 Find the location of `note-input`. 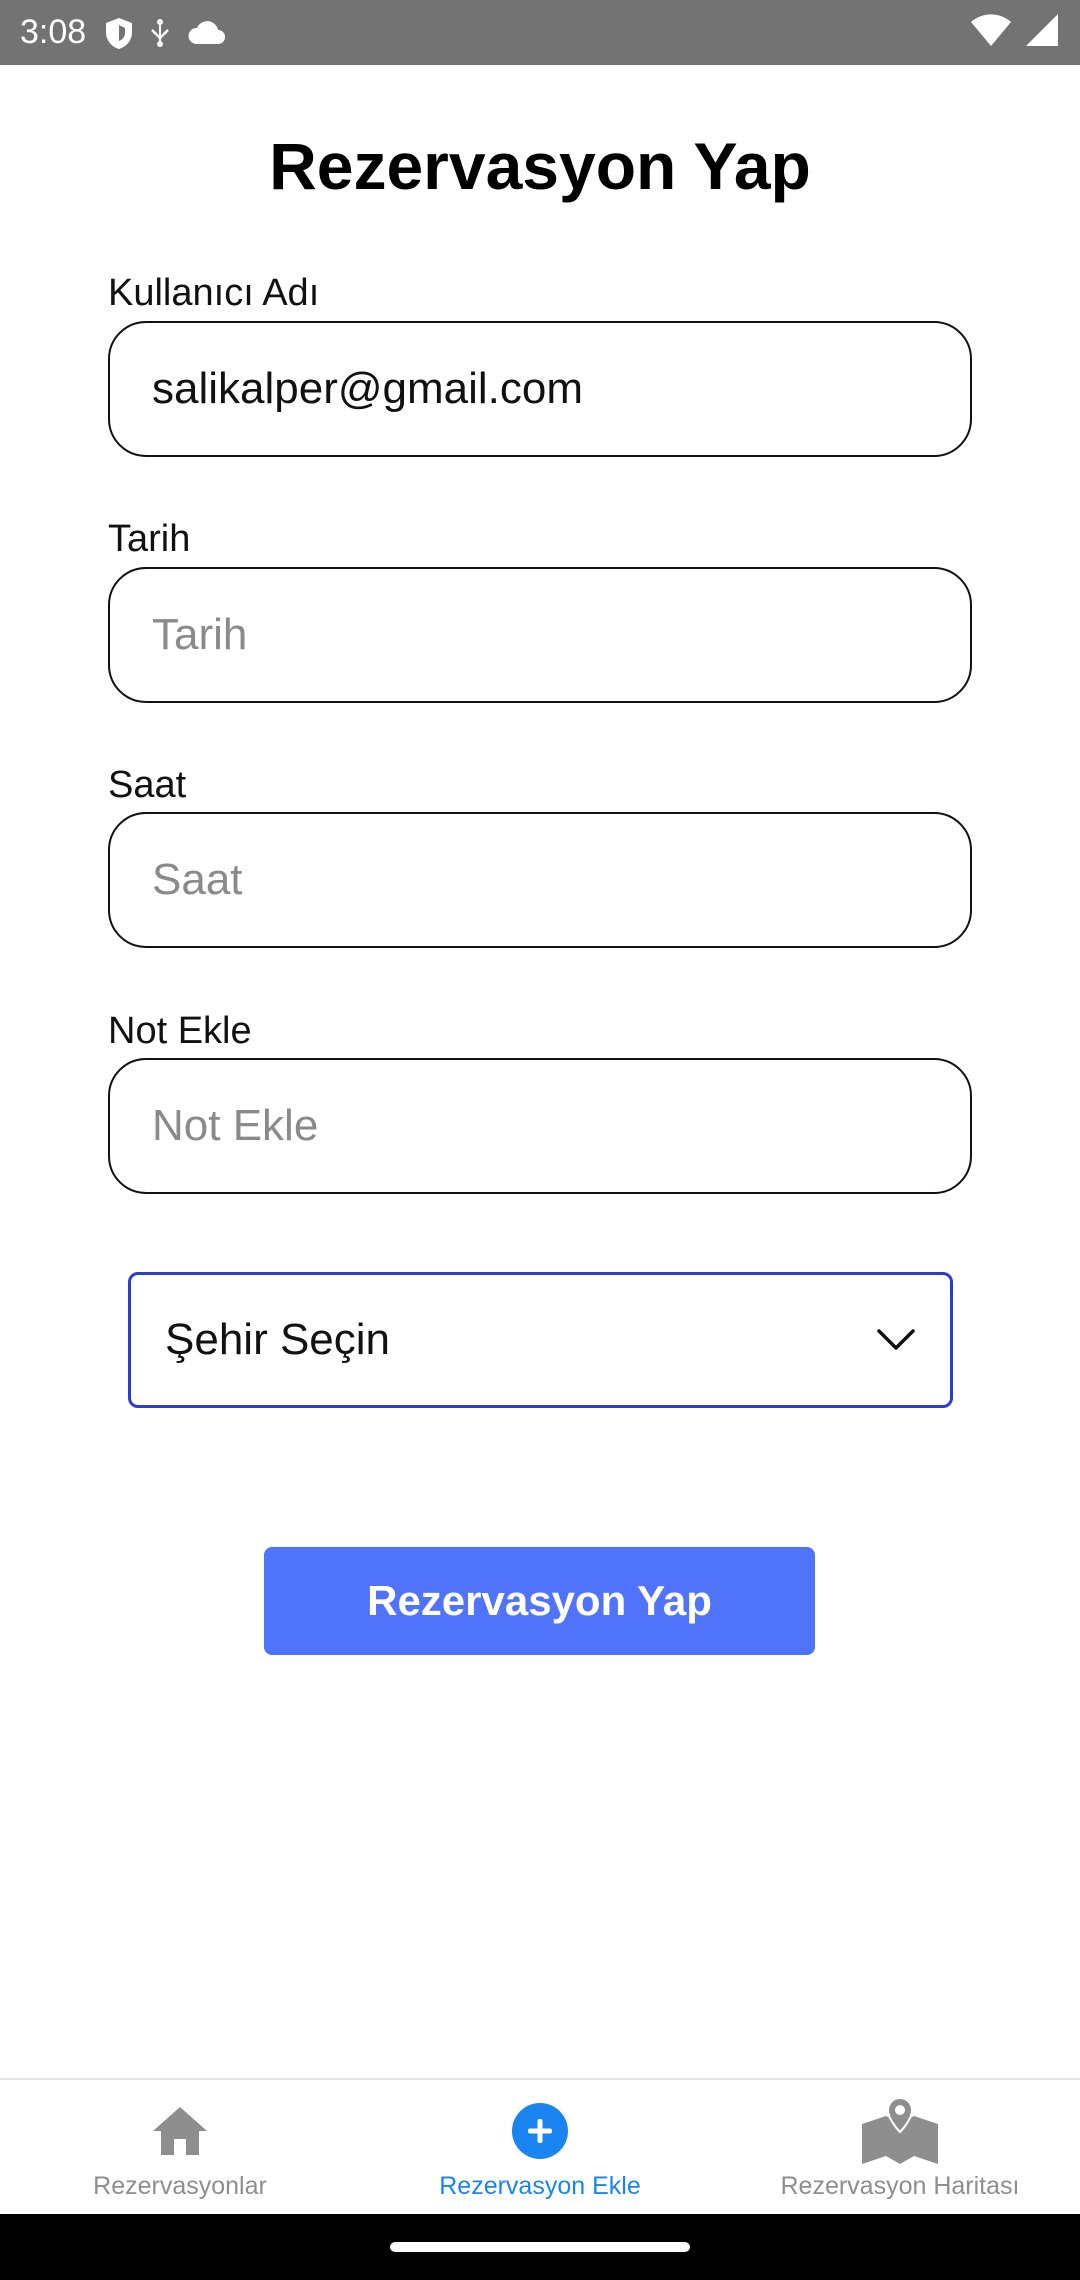

note-input is located at coordinates (540, 1126).